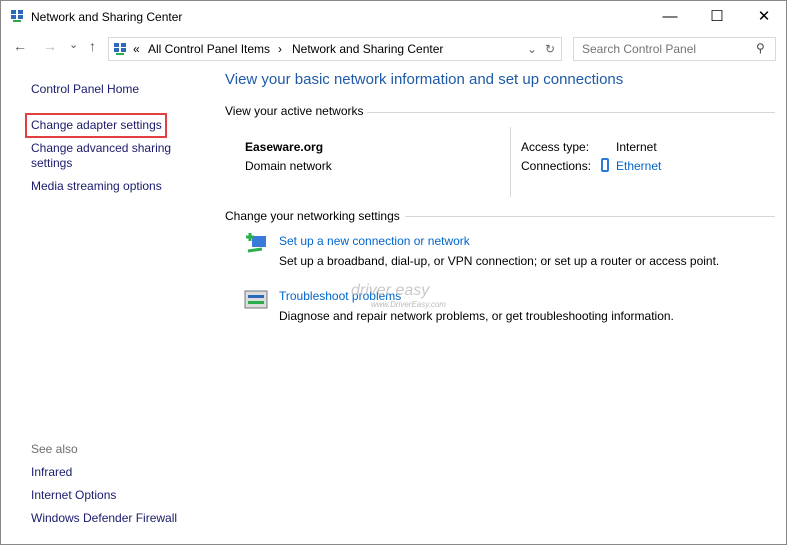 The height and width of the screenshot is (545, 787). Describe the element at coordinates (374, 241) in the screenshot. I see `setup-connection-link: Set up a new connection or network` at that location.